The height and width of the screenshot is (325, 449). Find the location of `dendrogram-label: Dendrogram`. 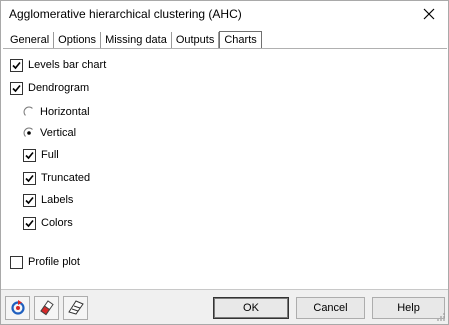

dendrogram-label: Dendrogram is located at coordinates (59, 88).